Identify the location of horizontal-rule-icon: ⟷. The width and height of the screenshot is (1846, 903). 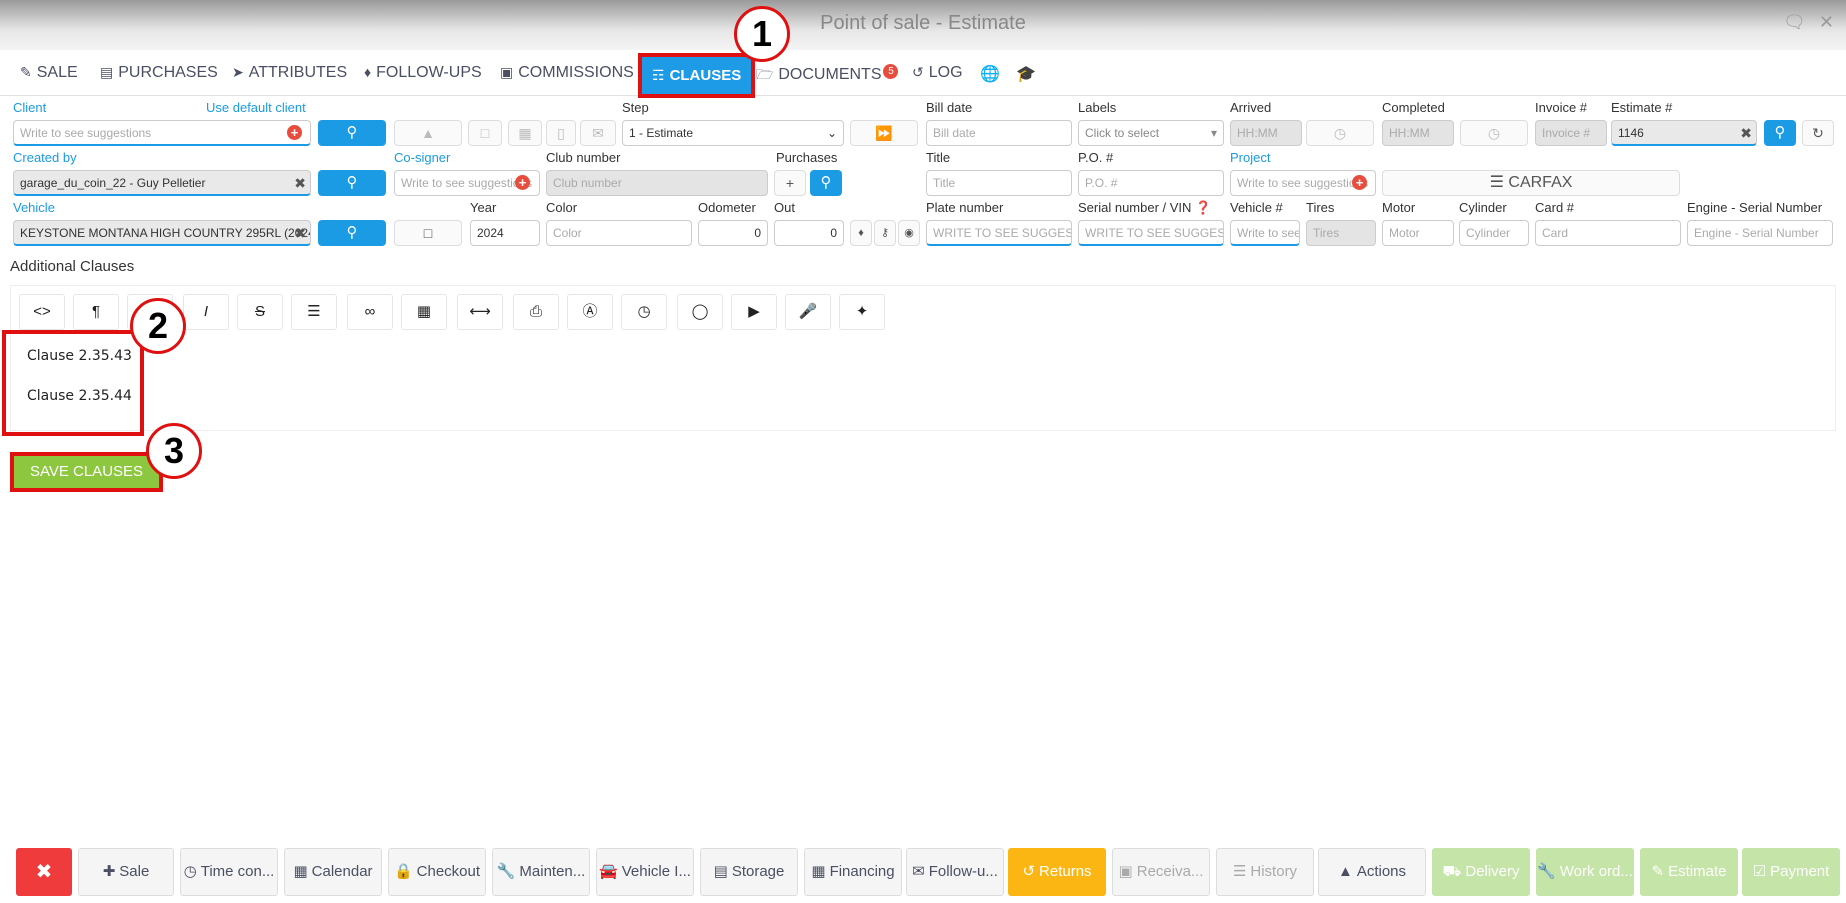
(480, 312).